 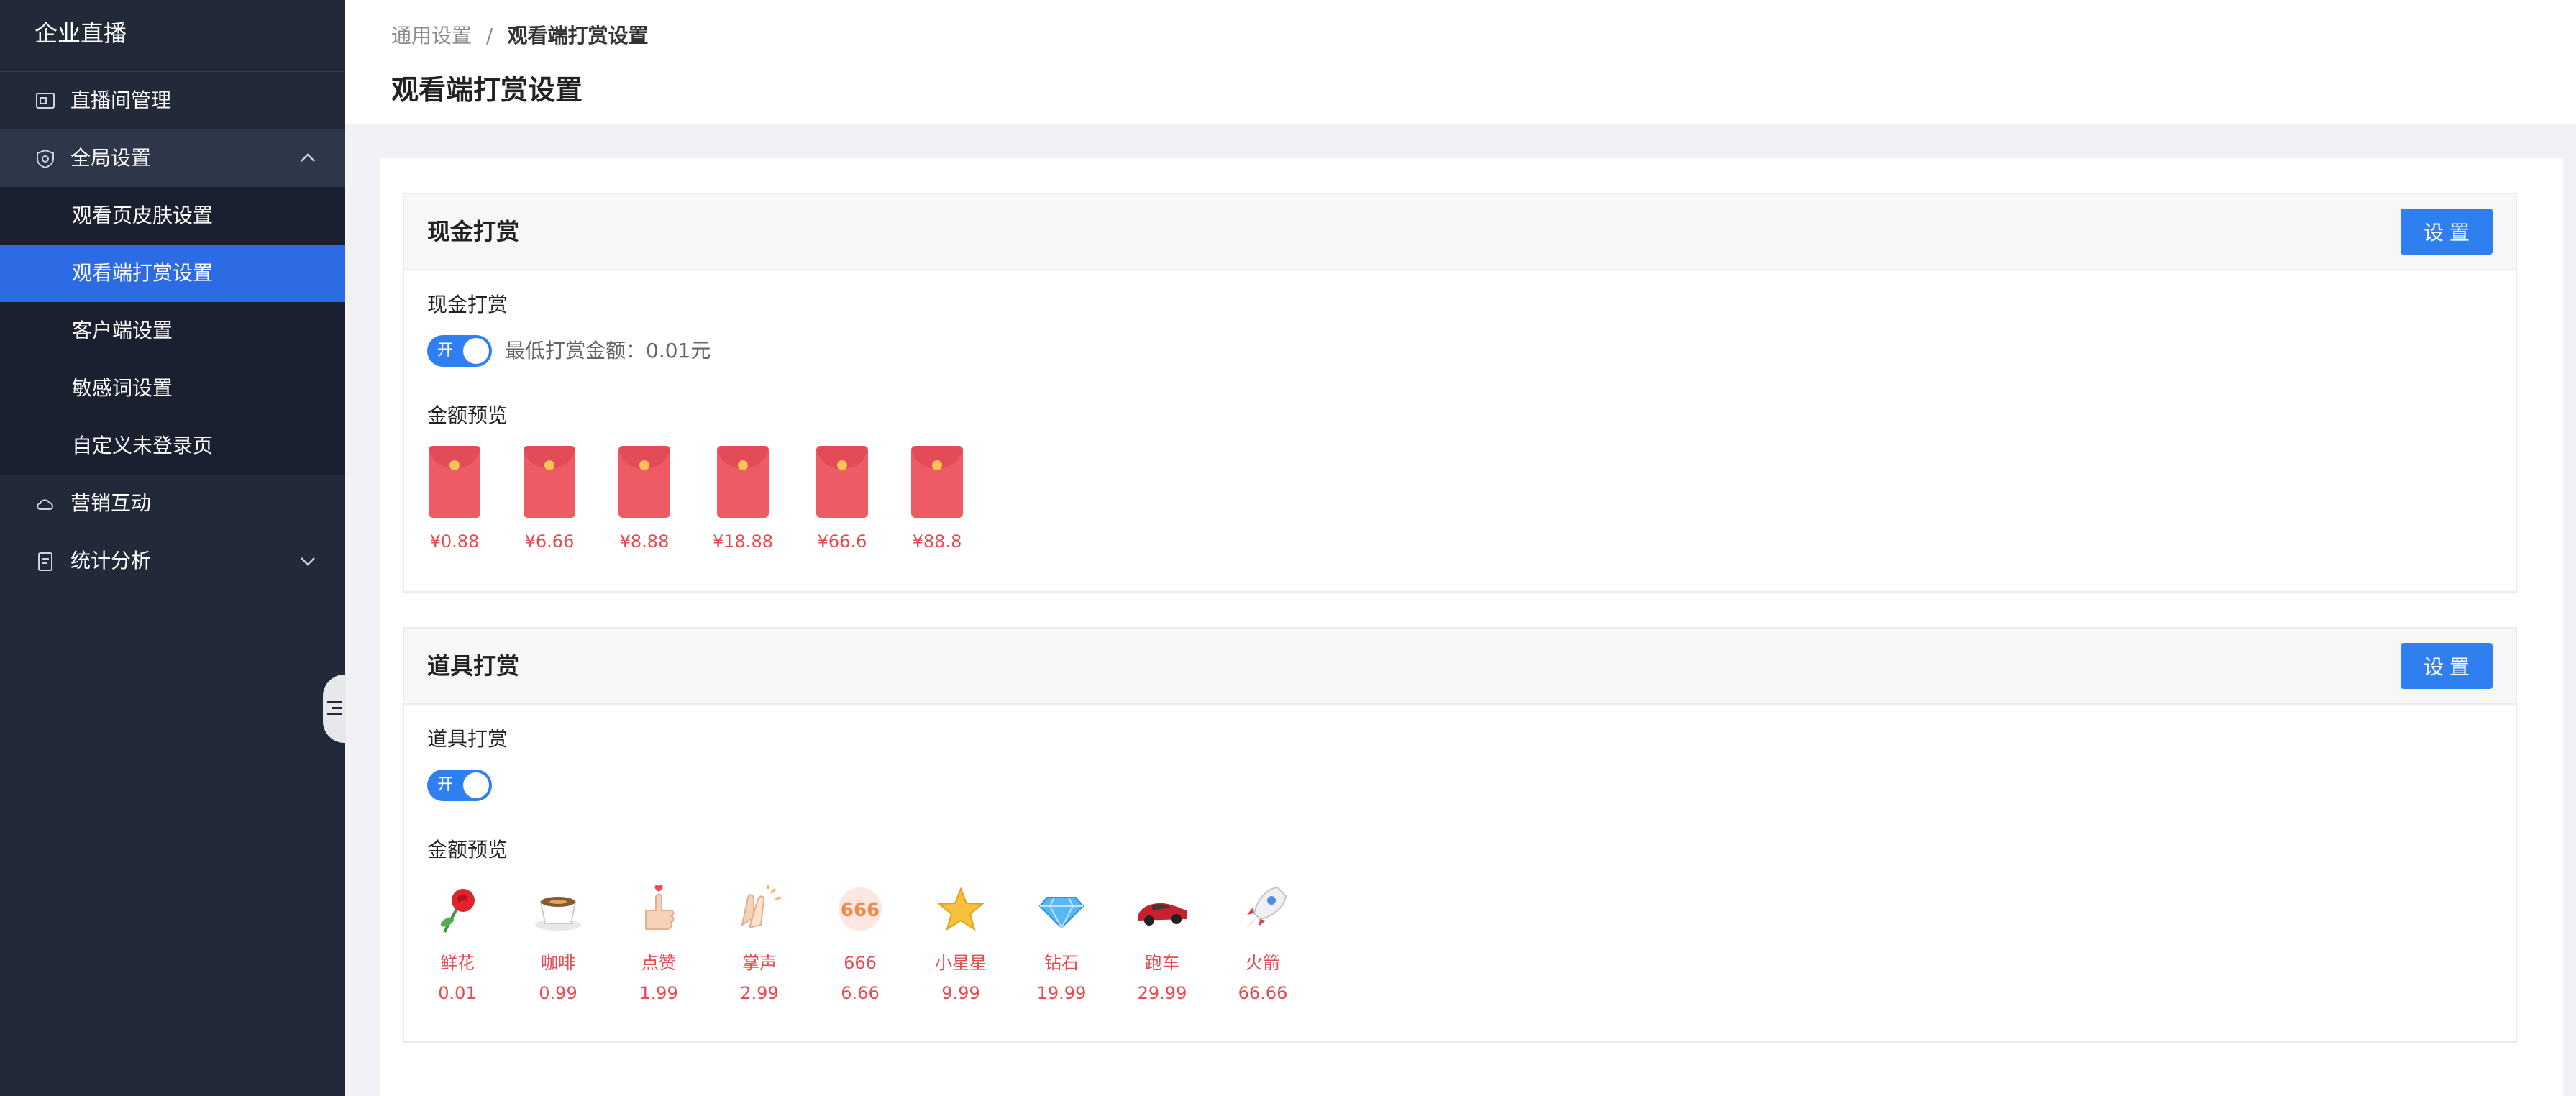 I want to click on card-header: 现金打赏 设置, so click(x=1460, y=232).